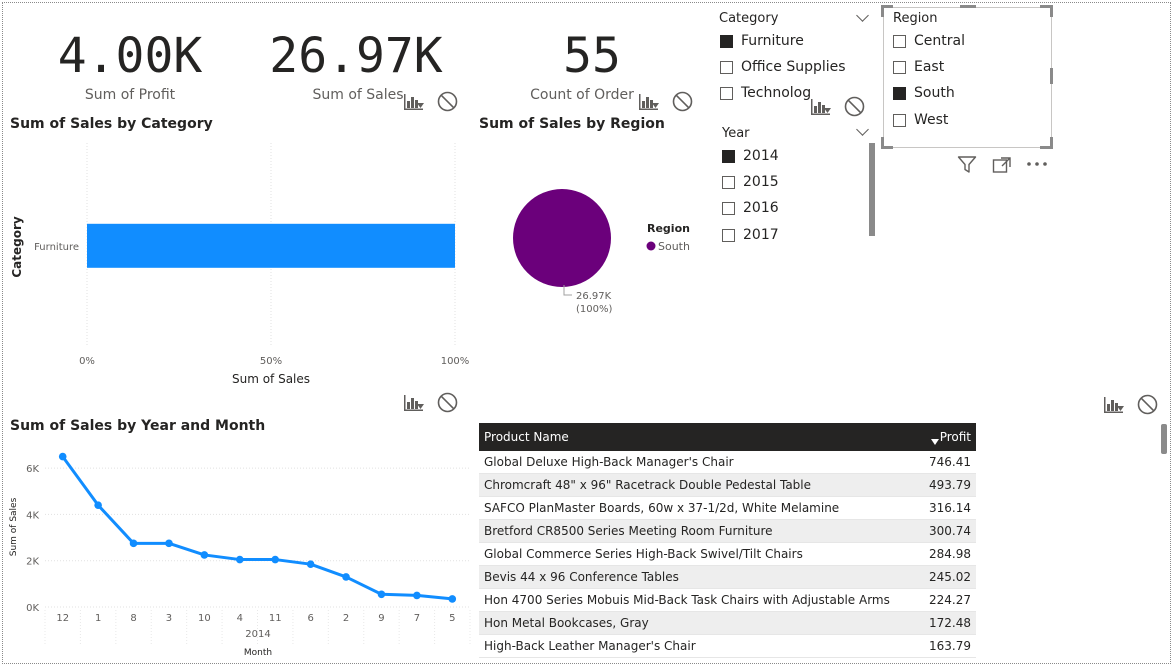  I want to click on x-tick-label: 8, so click(133, 618).